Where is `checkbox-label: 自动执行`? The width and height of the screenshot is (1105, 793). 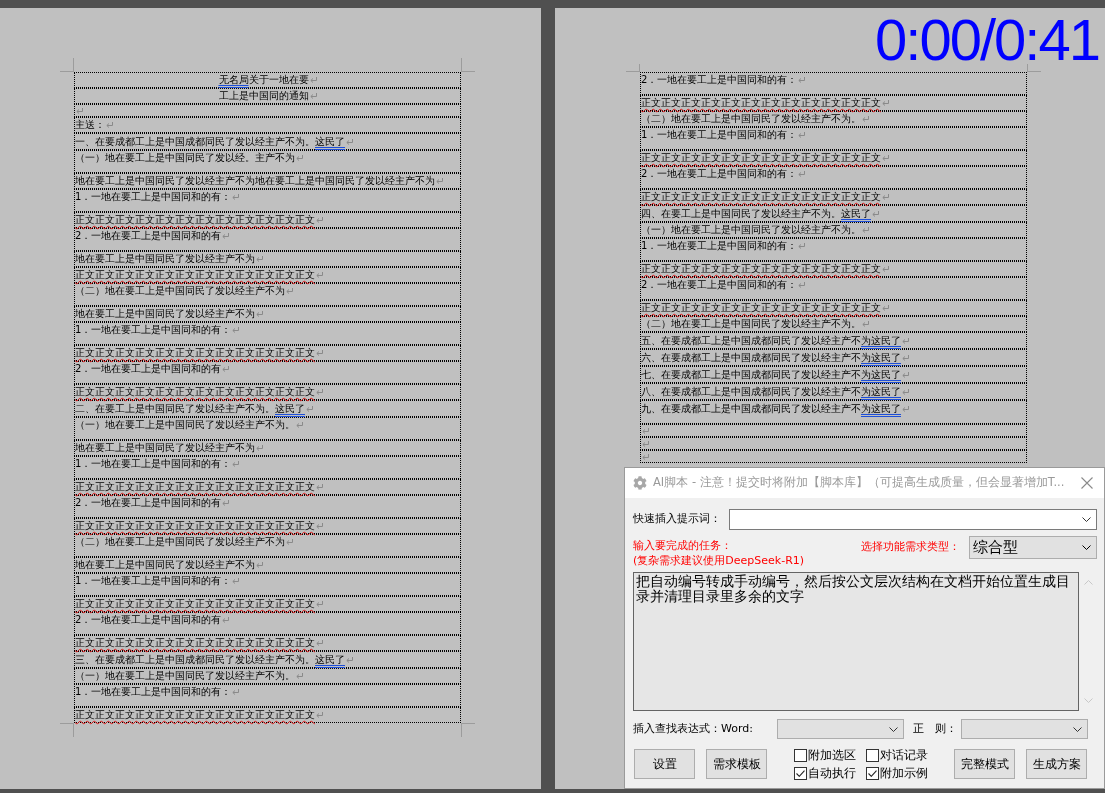
checkbox-label: 自动执行 is located at coordinates (832, 773).